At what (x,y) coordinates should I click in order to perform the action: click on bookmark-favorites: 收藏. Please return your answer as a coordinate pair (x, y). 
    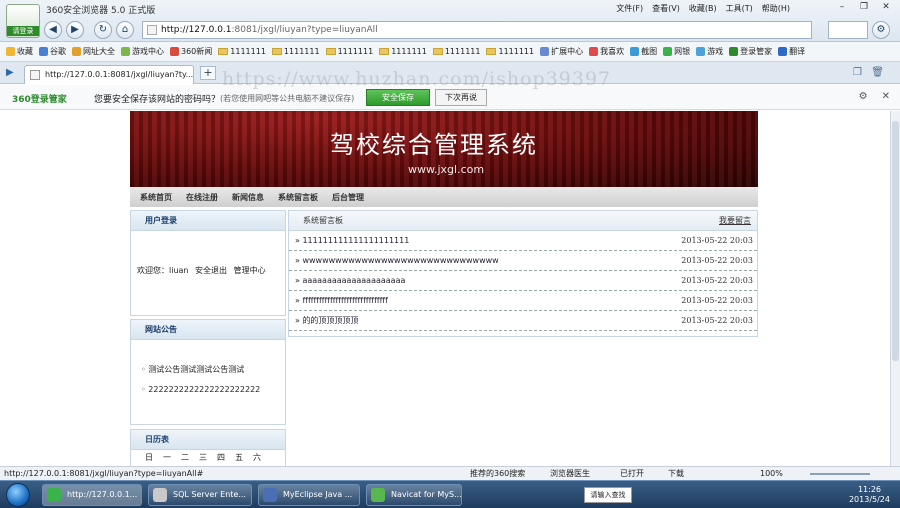
    Looking at the image, I should click on (19, 51).